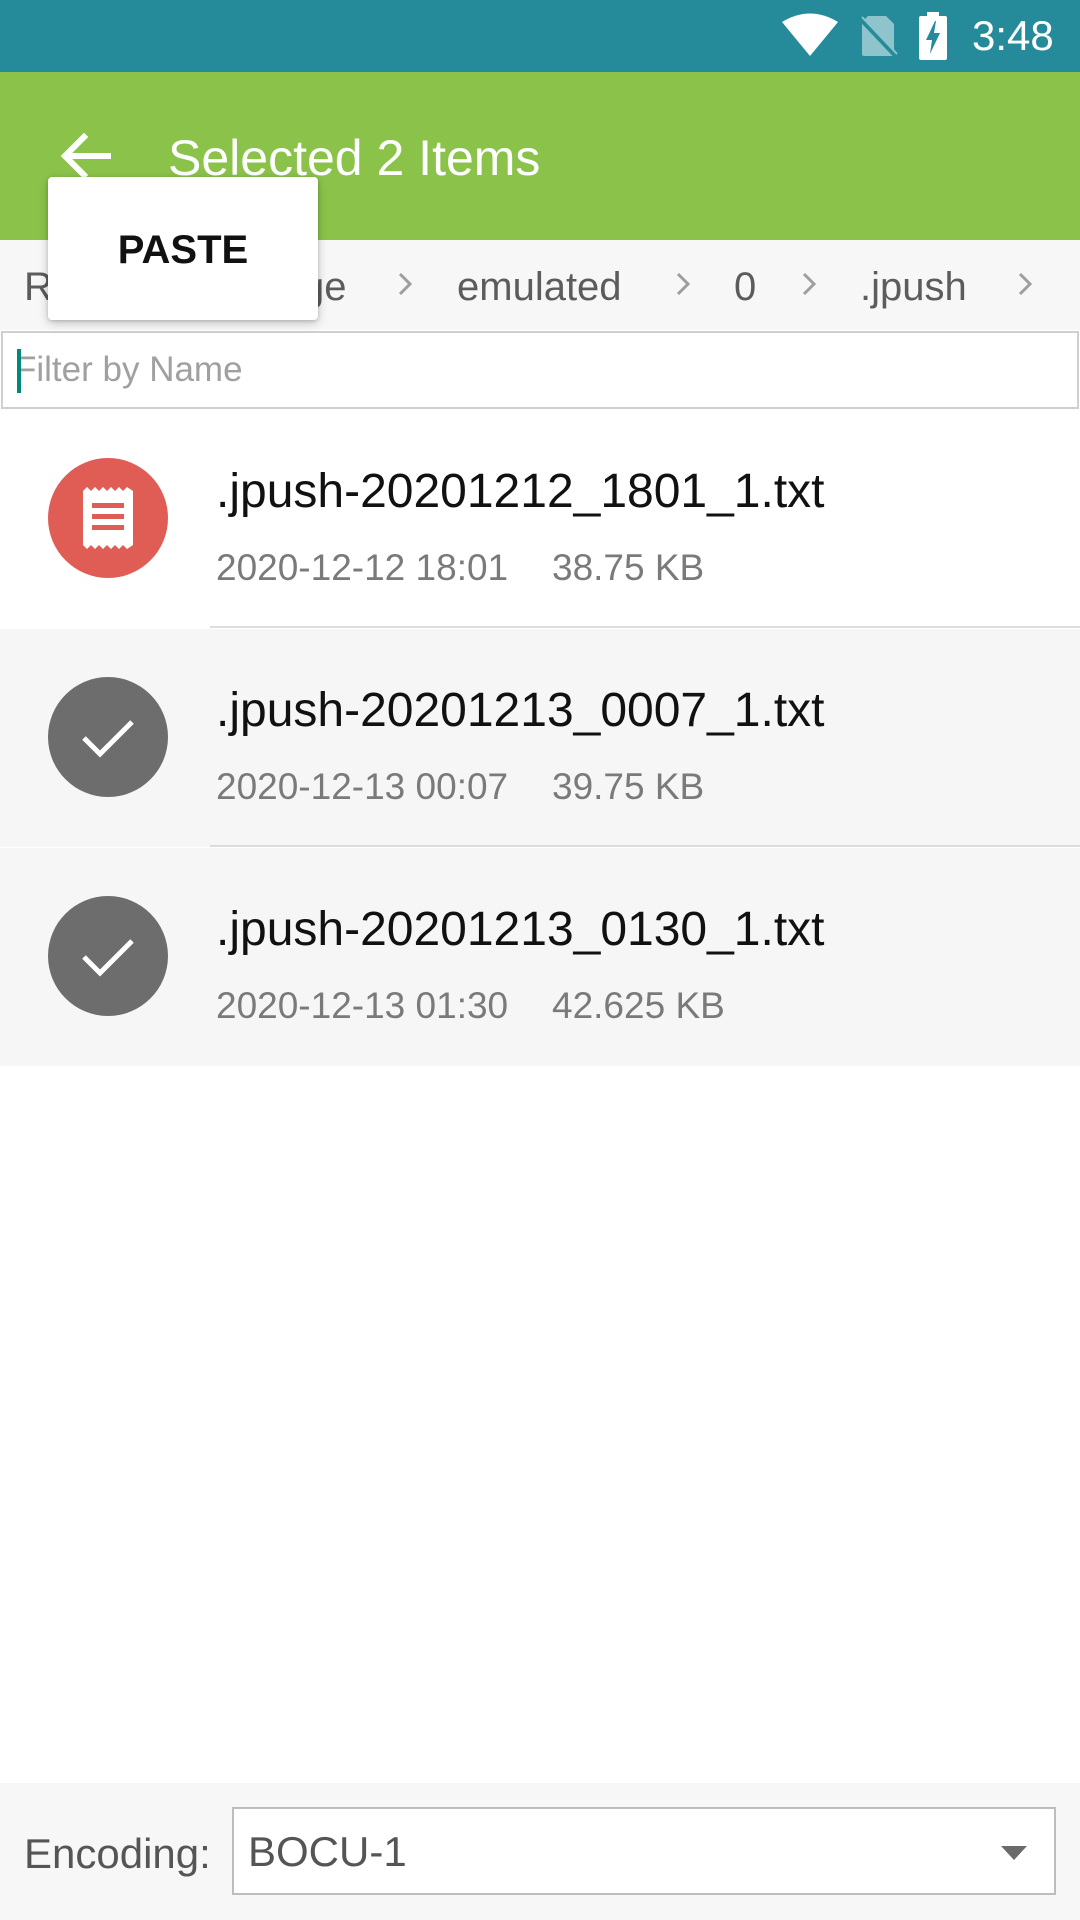  Describe the element at coordinates (1013, 35) in the screenshot. I see `status-time: 3:48` at that location.